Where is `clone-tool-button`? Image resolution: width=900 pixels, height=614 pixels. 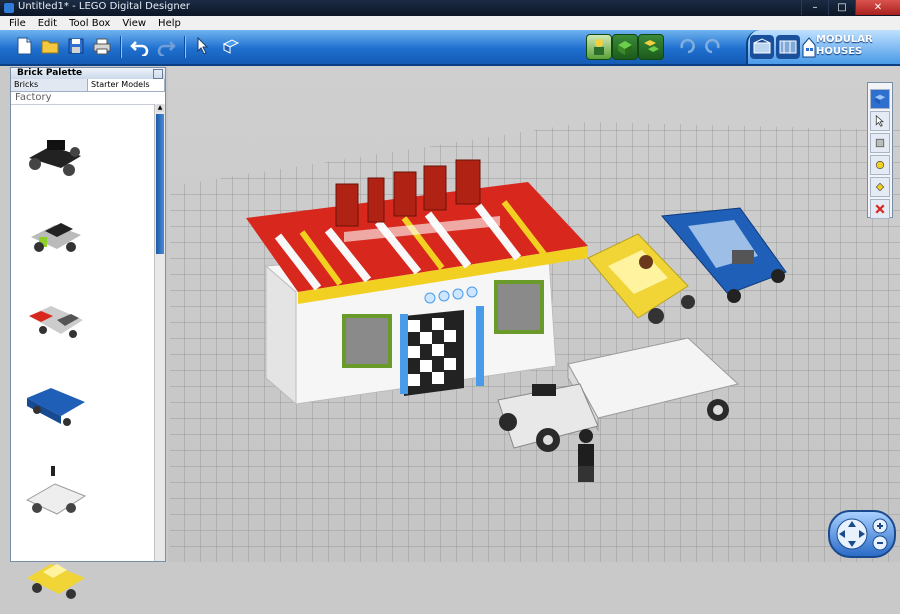
clone-tool-button is located at coordinates (880, 99).